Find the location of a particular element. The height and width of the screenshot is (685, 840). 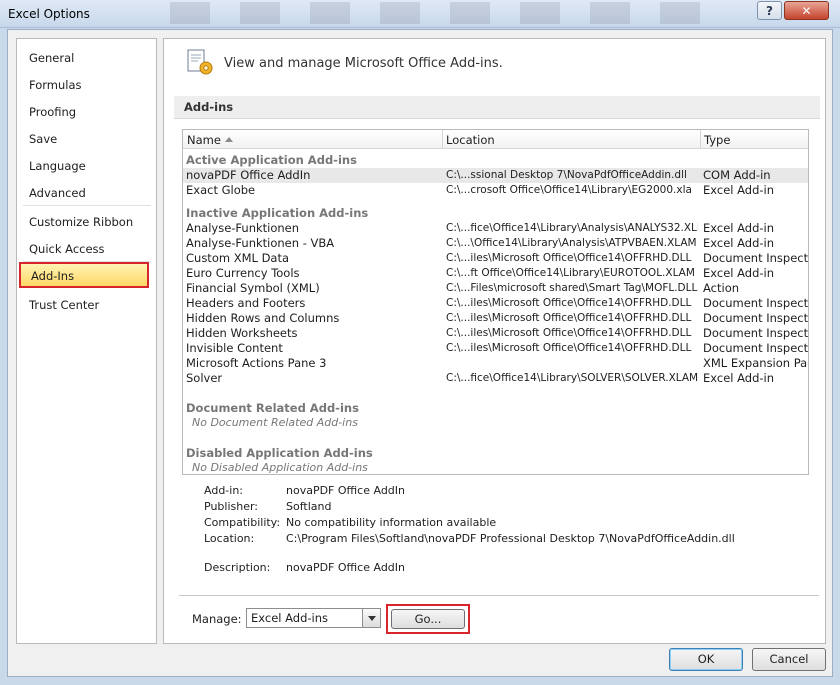

divider is located at coordinates (499, 595).